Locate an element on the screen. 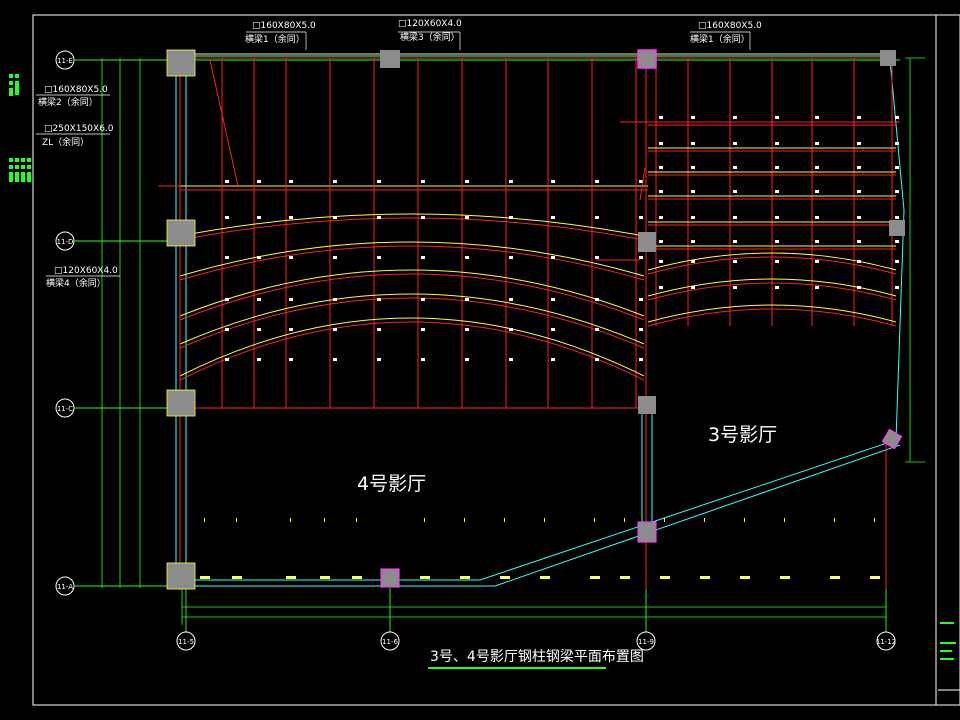 This screenshot has width=960, height=720. beam4-spec-label: □120X60X4.0 is located at coordinates (86, 271).